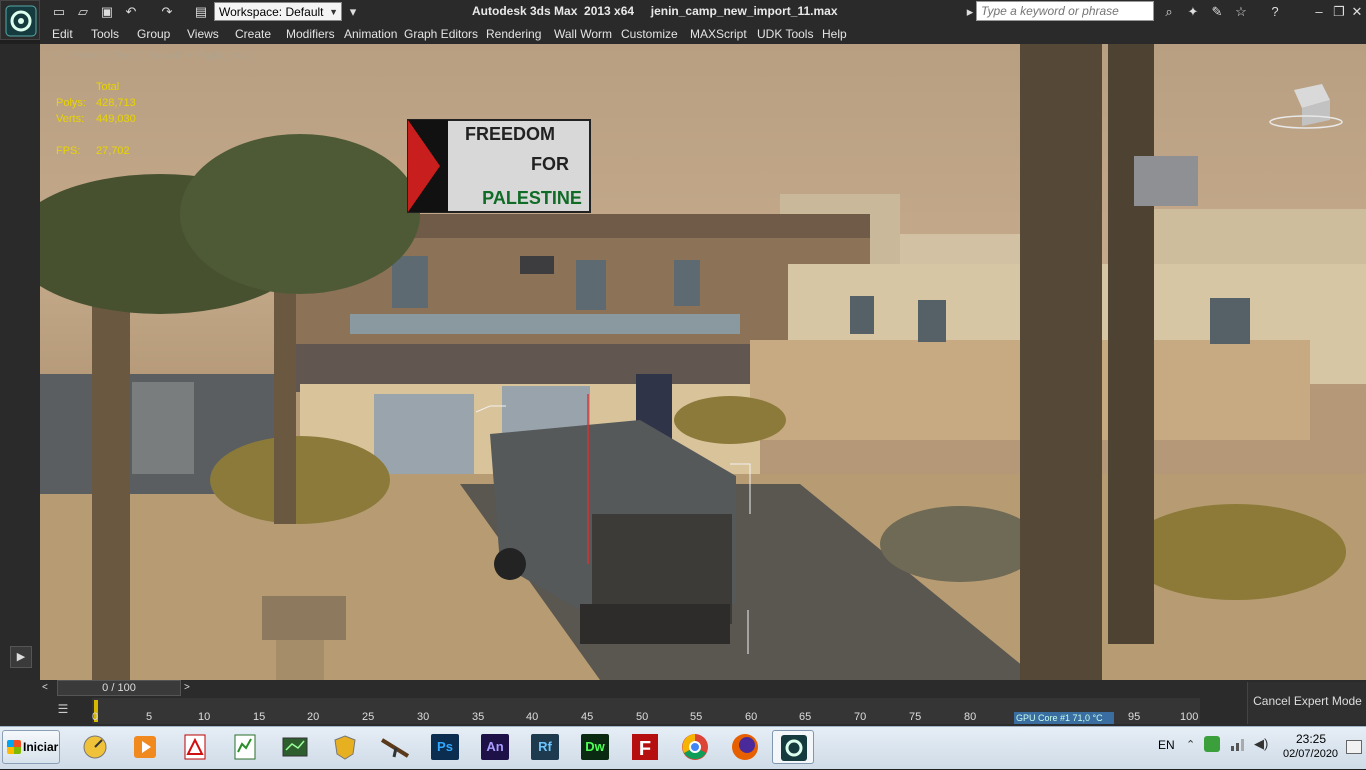 The image size is (1366, 770). I want to click on menu-udk-tools: UDK Tools, so click(785, 34).